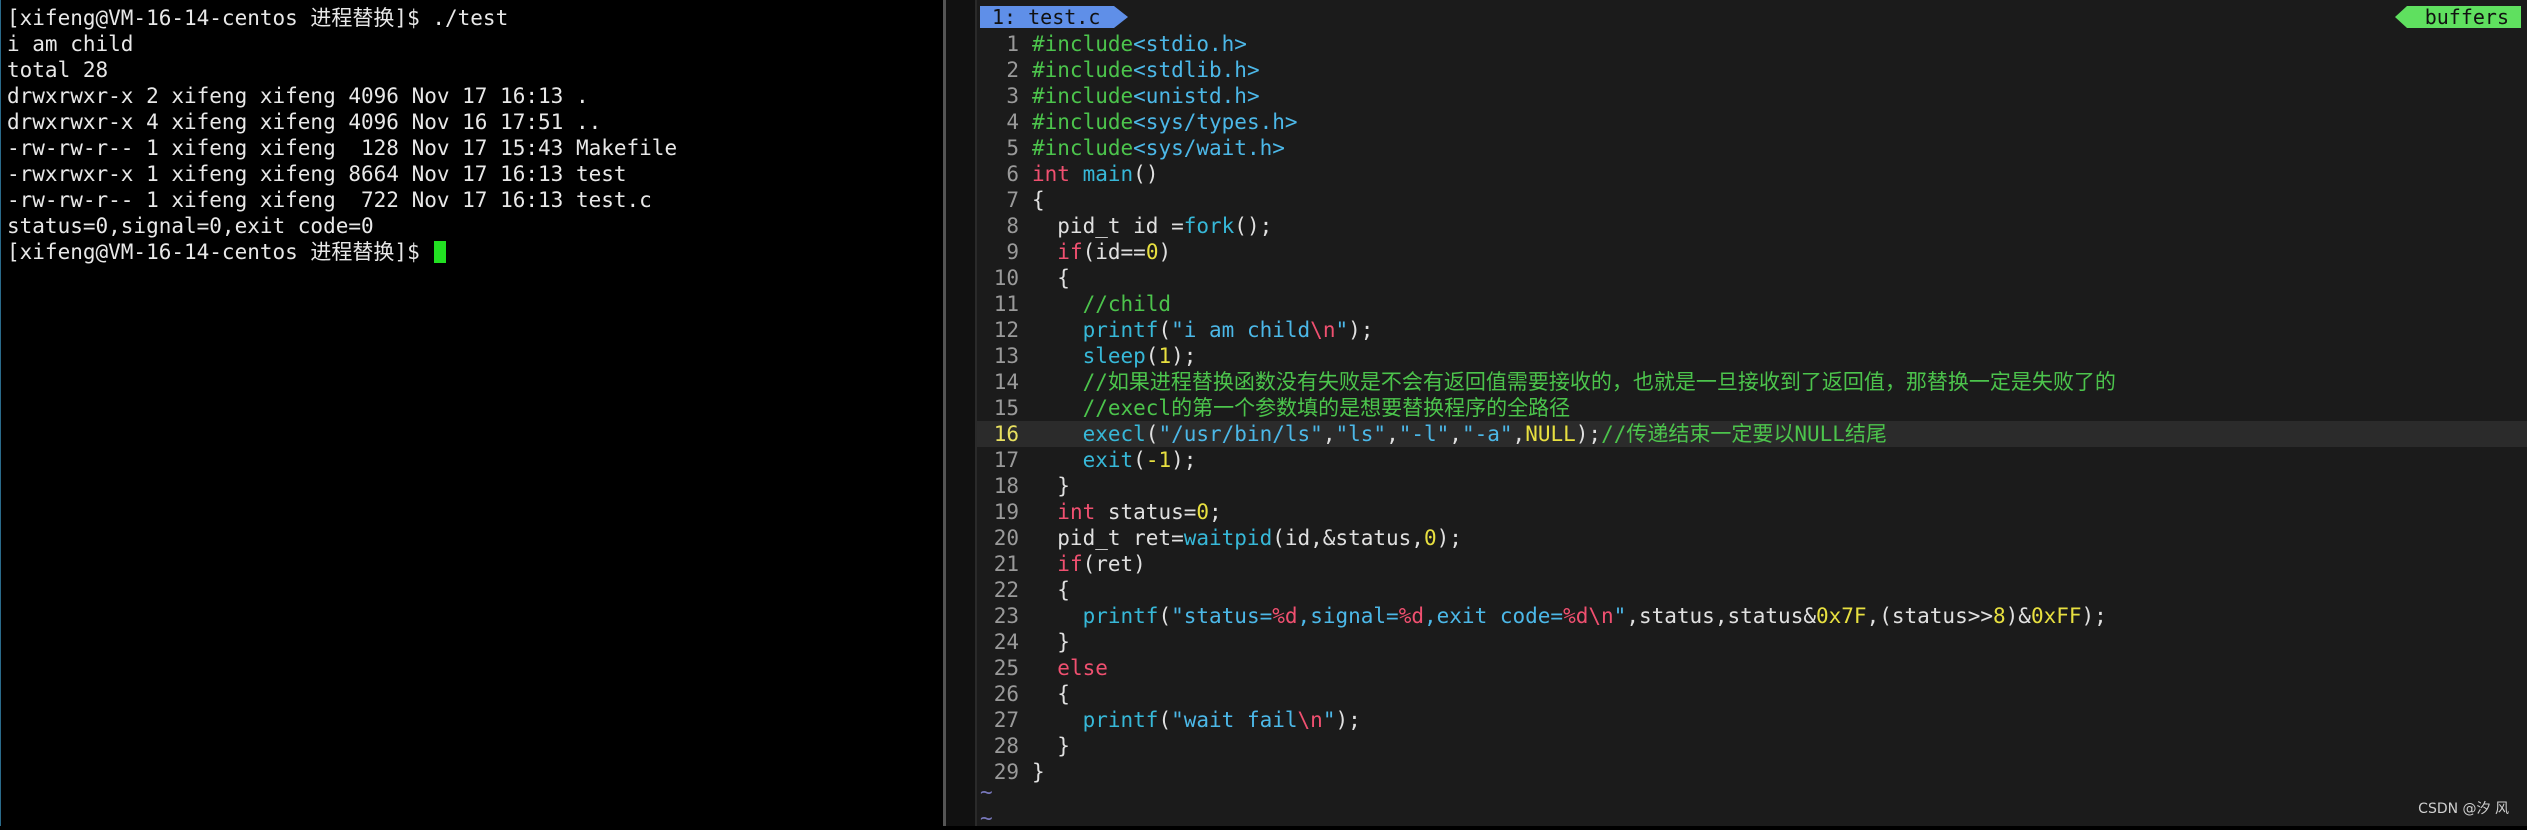 The image size is (2527, 830). What do you see at coordinates (58, 70) in the screenshot?
I see `terminal-line: total 28` at bounding box center [58, 70].